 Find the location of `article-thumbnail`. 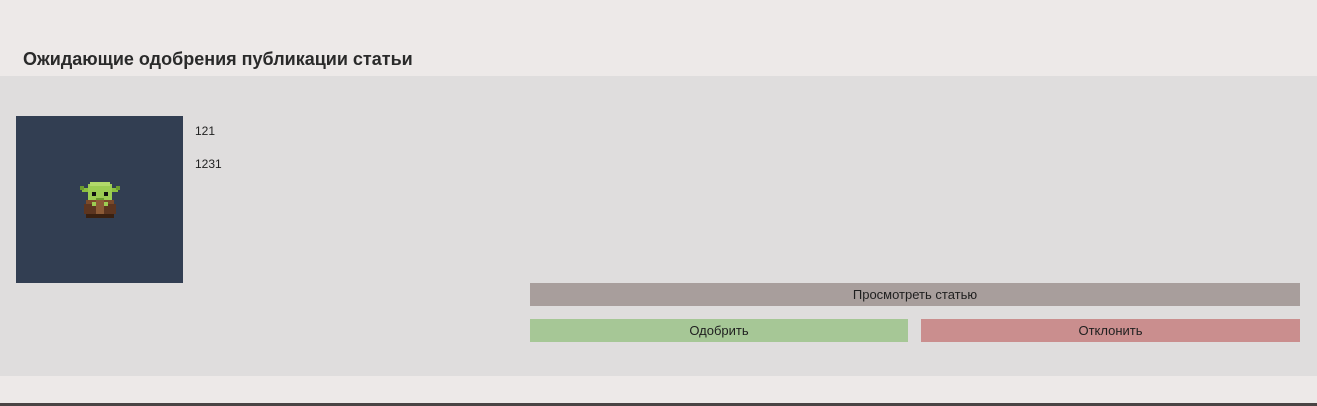

article-thumbnail is located at coordinates (99, 199).